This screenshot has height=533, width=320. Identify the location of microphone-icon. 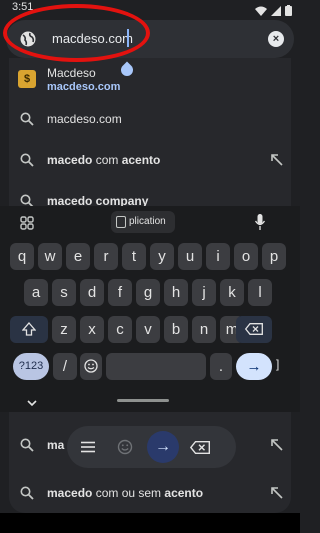
(260, 222).